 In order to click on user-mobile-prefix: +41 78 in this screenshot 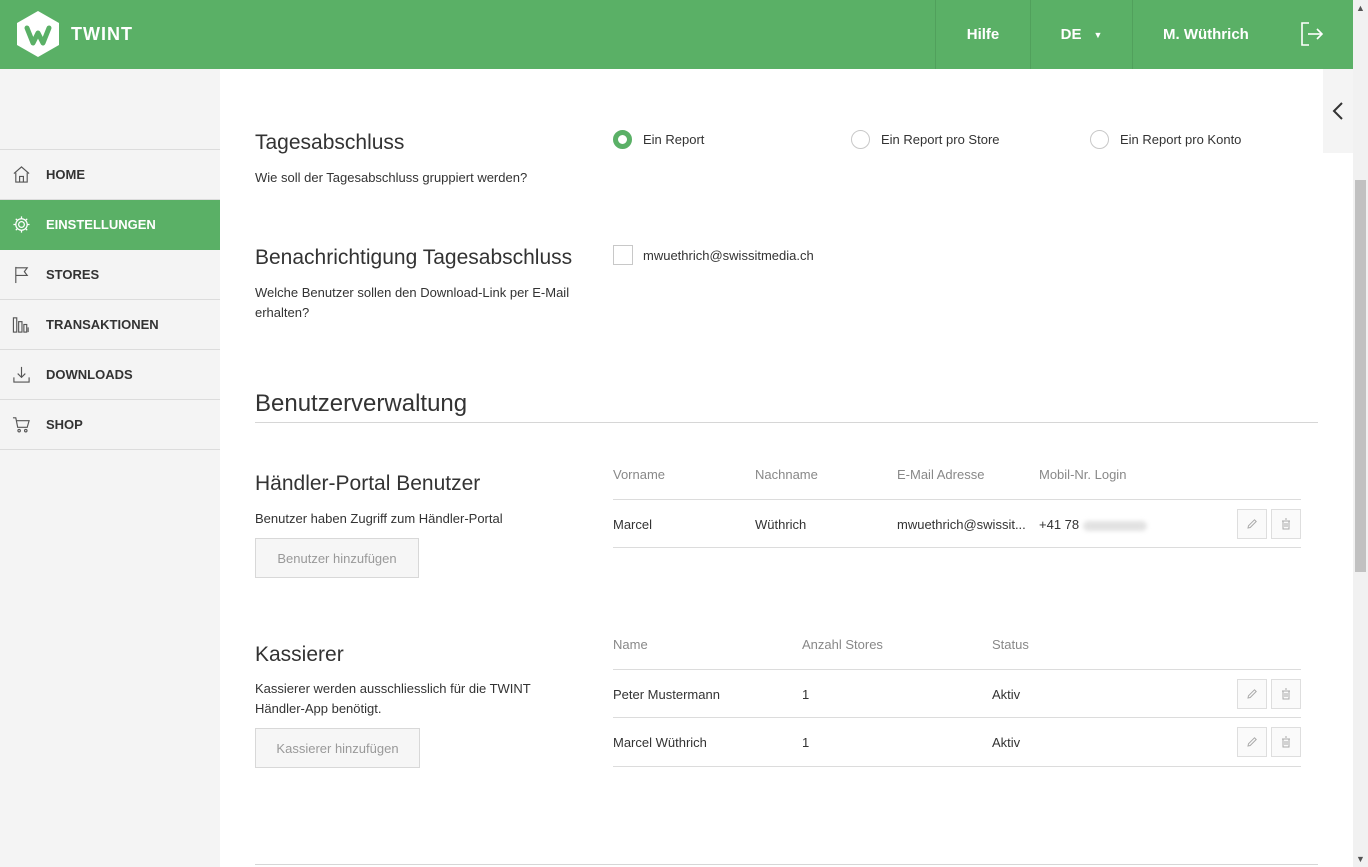, I will do `click(1059, 524)`.